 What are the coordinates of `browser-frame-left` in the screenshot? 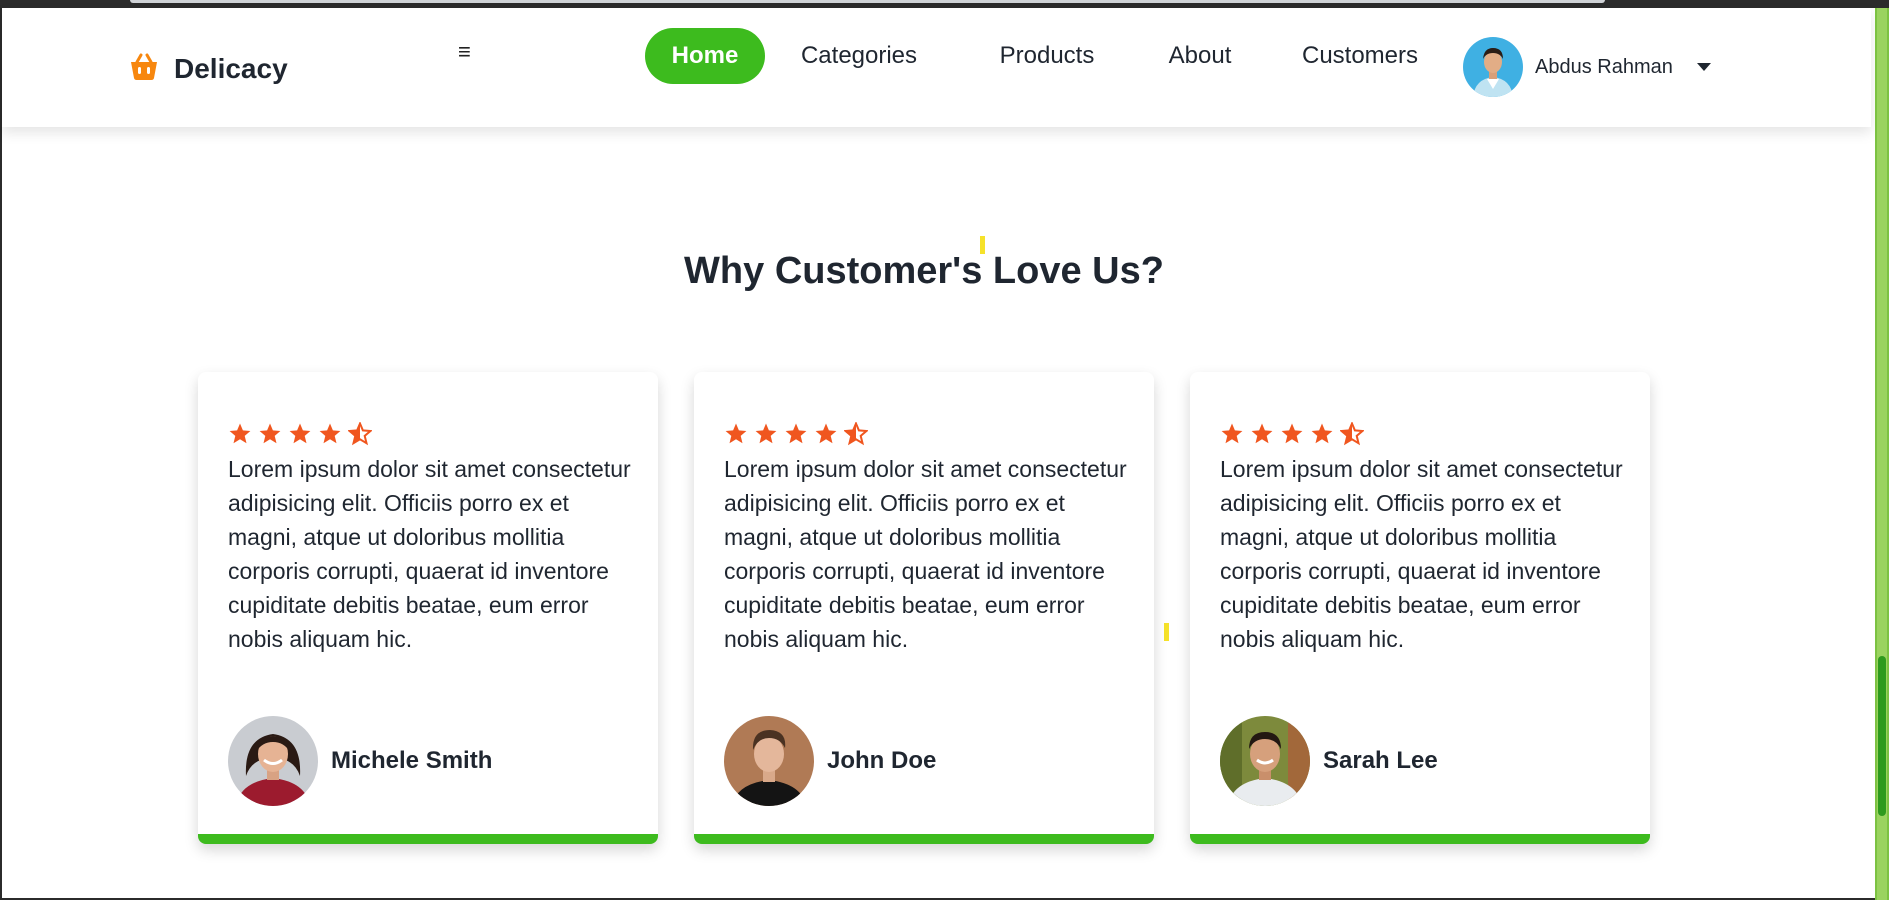 It's located at (1, 450).